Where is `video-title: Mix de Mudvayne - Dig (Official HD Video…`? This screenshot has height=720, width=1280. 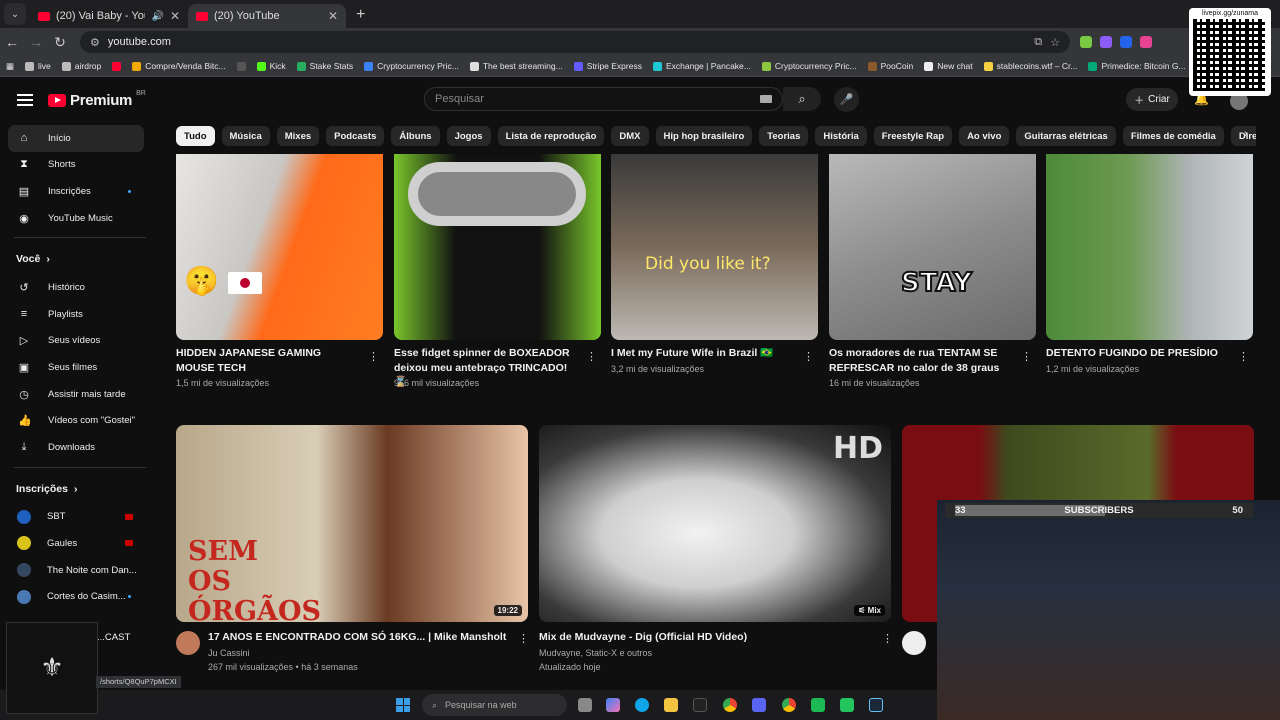
video-title: Mix de Mudvayne - Dig (Official HD Video… is located at coordinates (699, 637).